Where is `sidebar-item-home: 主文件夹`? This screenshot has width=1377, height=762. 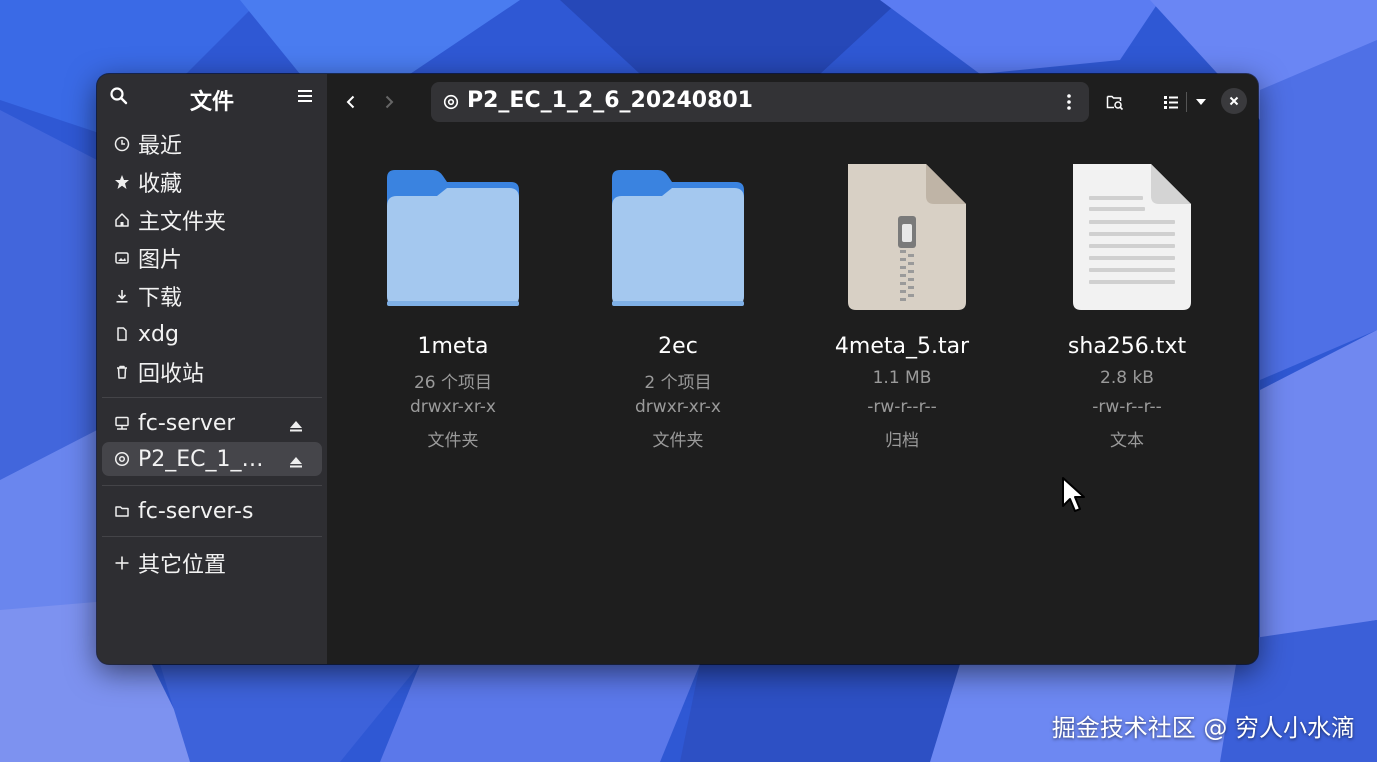 sidebar-item-home: 主文件夹 is located at coordinates (212, 220).